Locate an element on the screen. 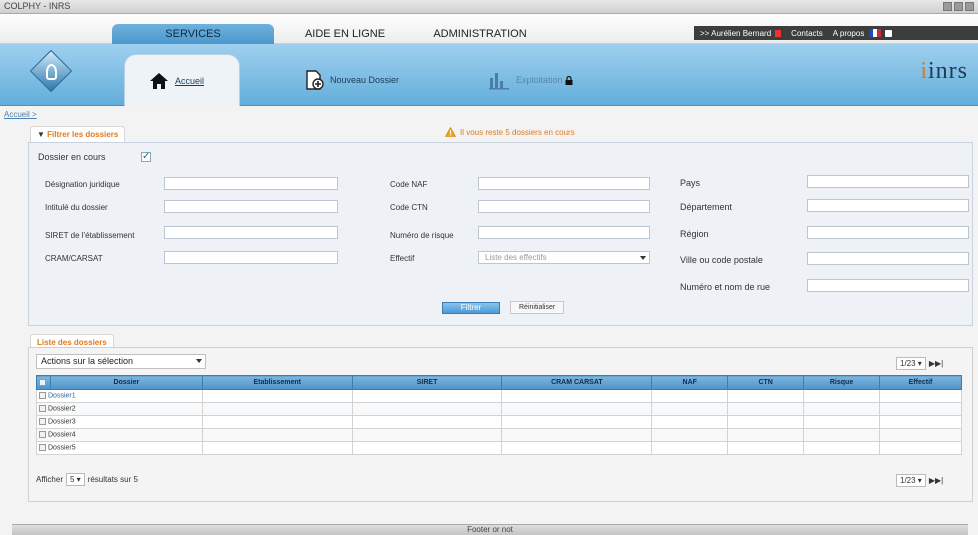  about-link: A propos is located at coordinates (849, 33).